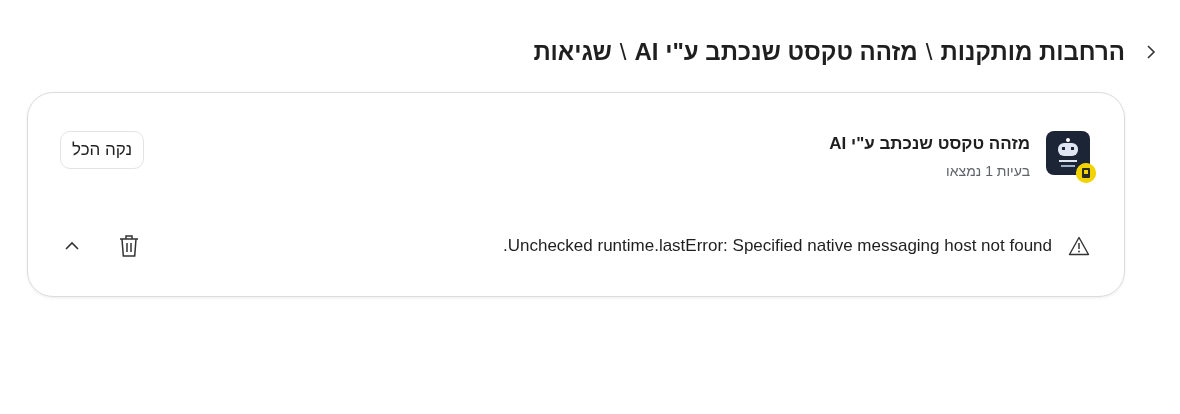  What do you see at coordinates (776, 52) in the screenshot?
I see `breadcrumb-item: מזהה טקסט שנכתב ע"י AI` at bounding box center [776, 52].